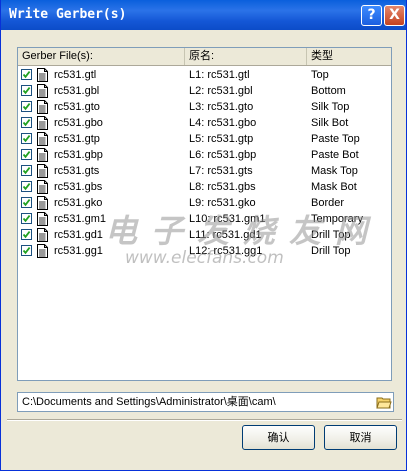  I want to click on list-item: rc531.gto L3: rc531.gto Silk Top, so click(204, 107).